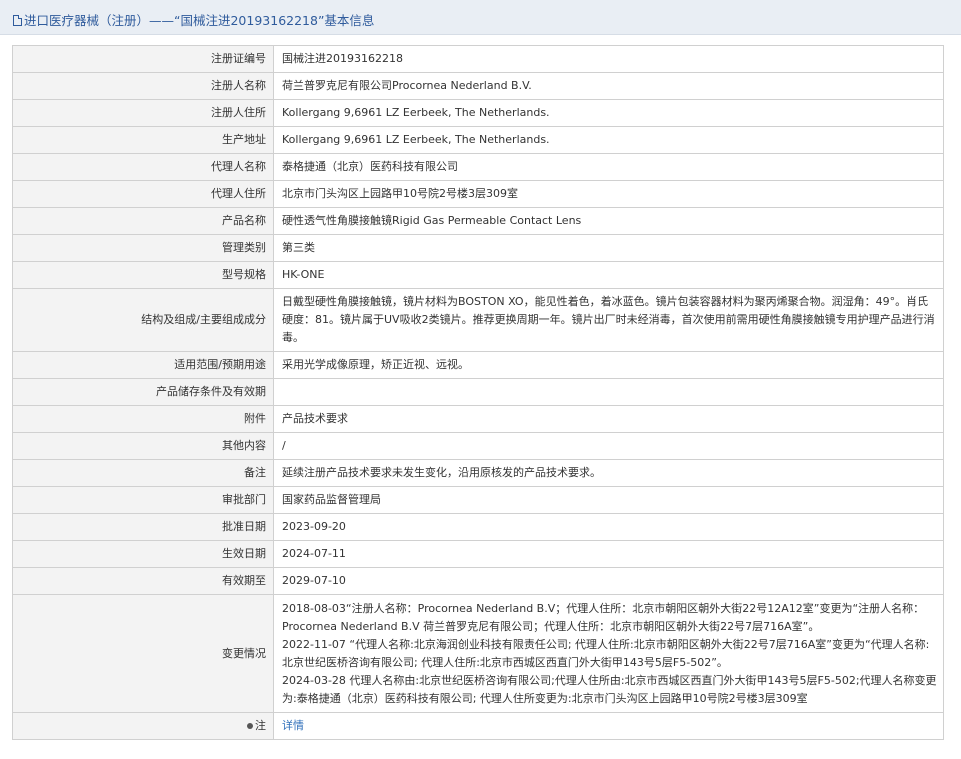 Image resolution: width=961 pixels, height=759 pixels. Describe the element at coordinates (143, 419) in the screenshot. I see `row-label: 附件` at that location.